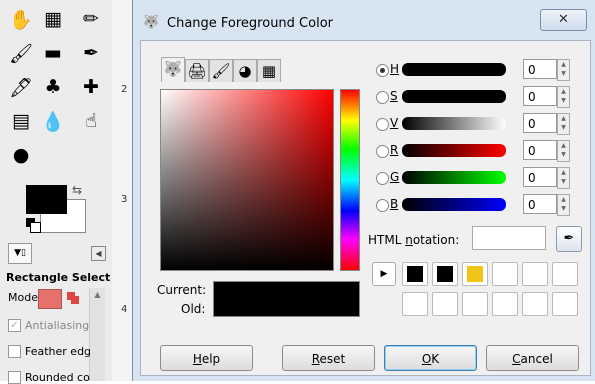 The image size is (595, 384). I want to click on gimp-selector-icon: 🐺, so click(173, 69).